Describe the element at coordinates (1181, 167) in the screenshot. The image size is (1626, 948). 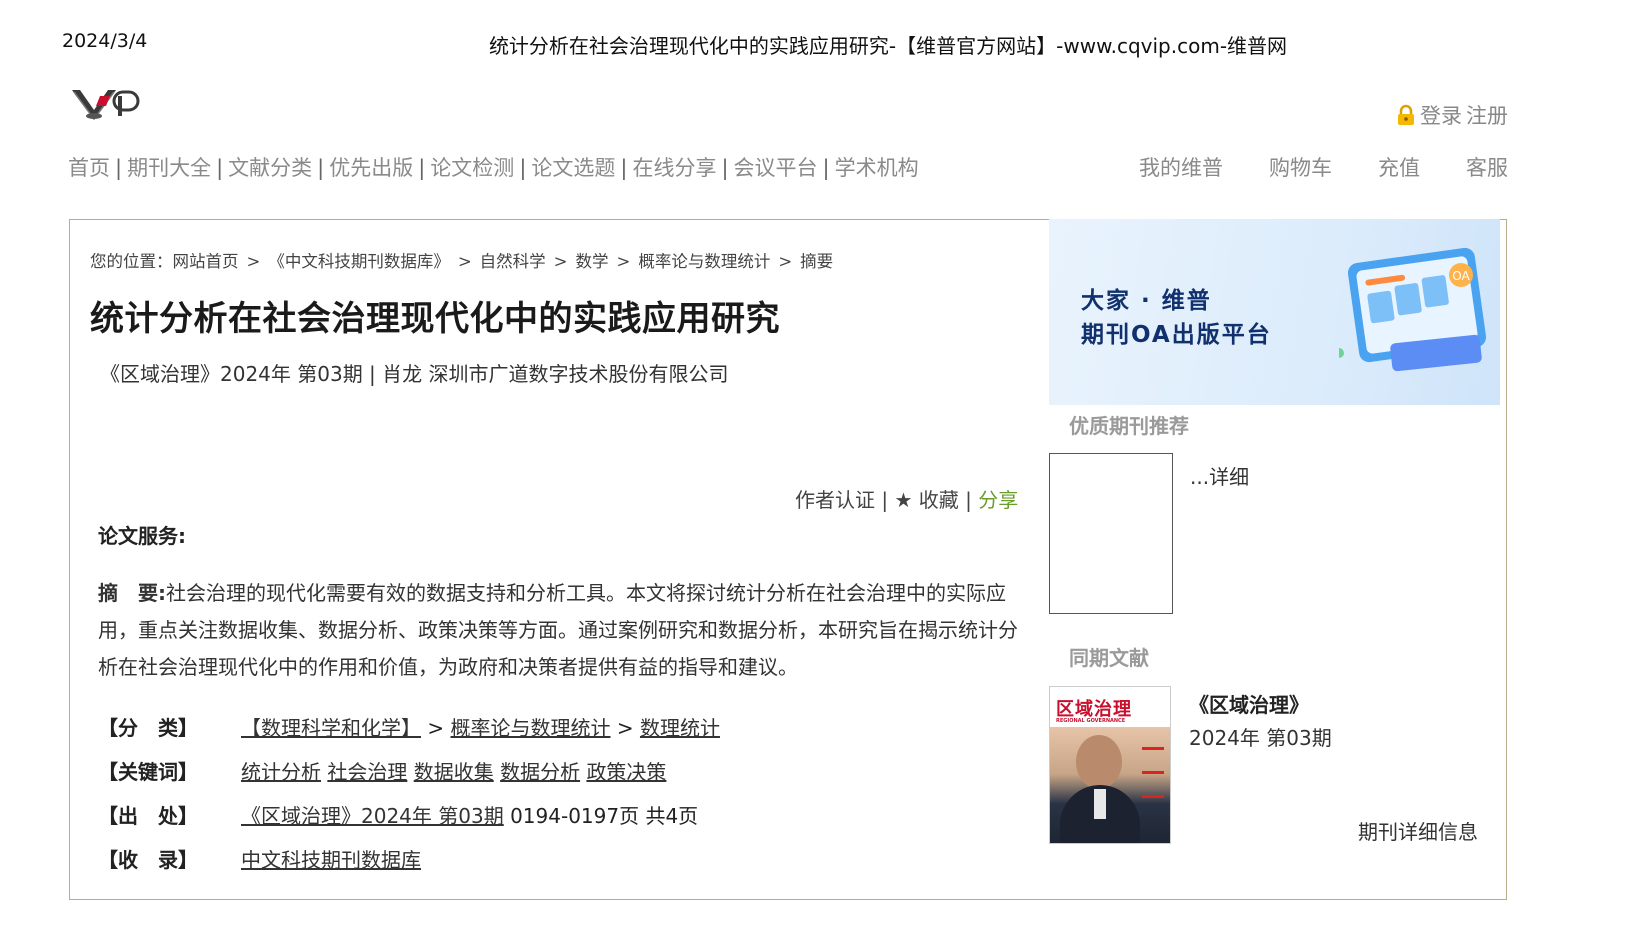
I see `nav-my-vip: 我的维普` at that location.